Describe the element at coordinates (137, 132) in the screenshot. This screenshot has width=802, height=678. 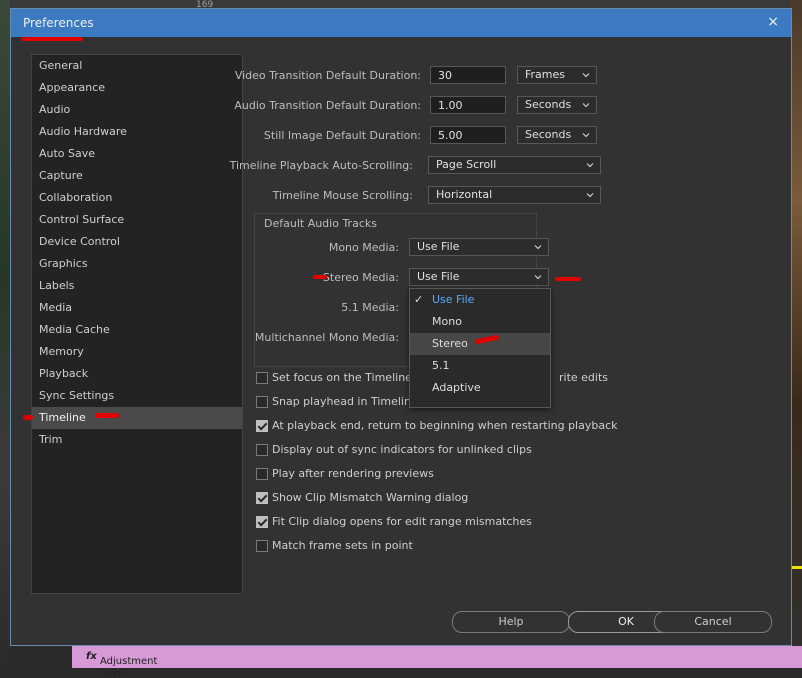
I see `sidebar-item-audio-hardware: Audio Hardware` at that location.